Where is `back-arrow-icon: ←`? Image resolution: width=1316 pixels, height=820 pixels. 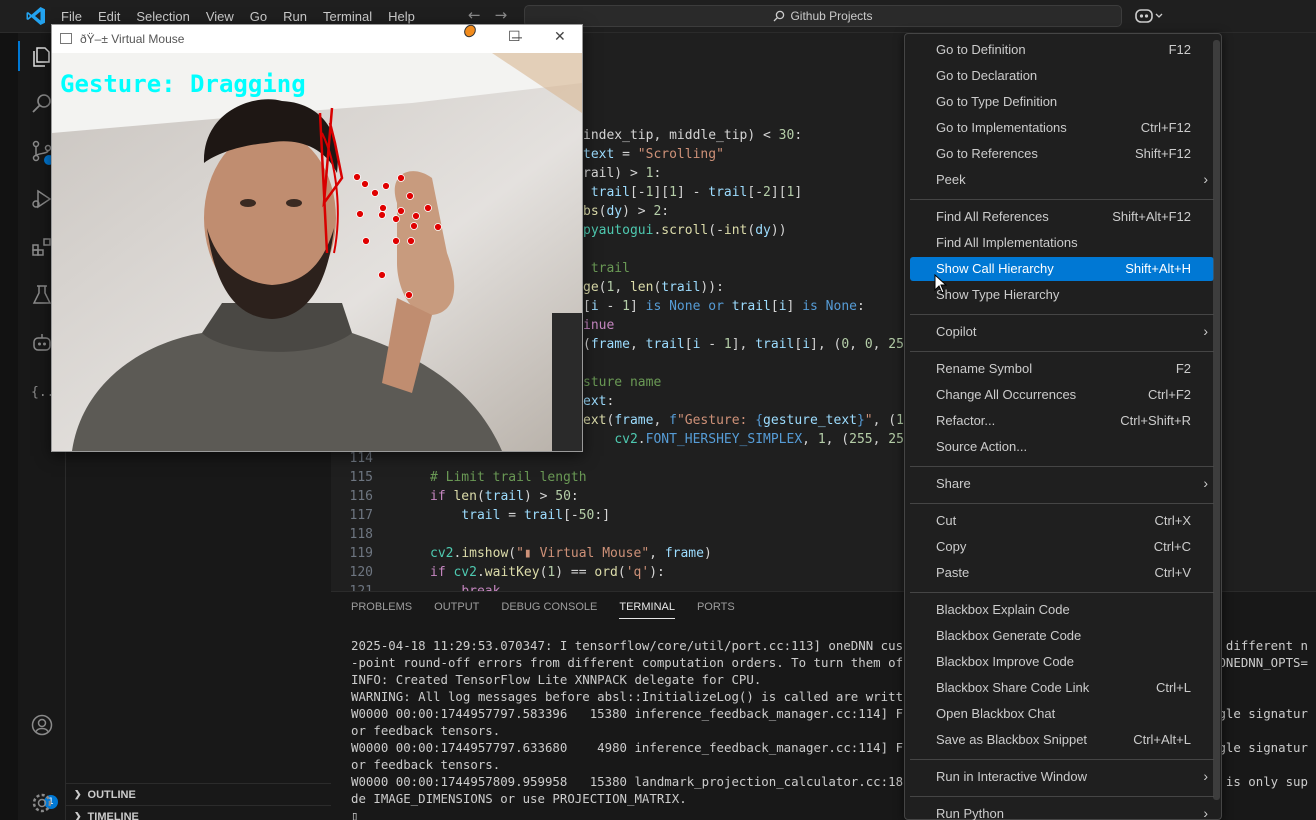 back-arrow-icon: ← is located at coordinates (474, 15).